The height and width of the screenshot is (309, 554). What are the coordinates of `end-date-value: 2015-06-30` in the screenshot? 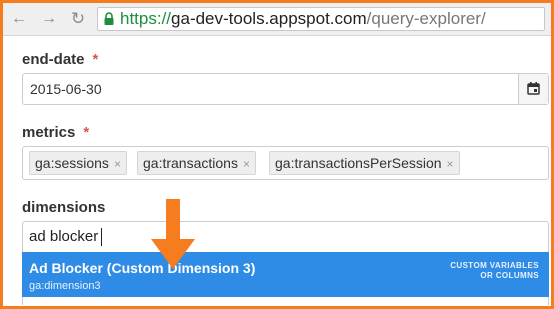 It's located at (66, 89).